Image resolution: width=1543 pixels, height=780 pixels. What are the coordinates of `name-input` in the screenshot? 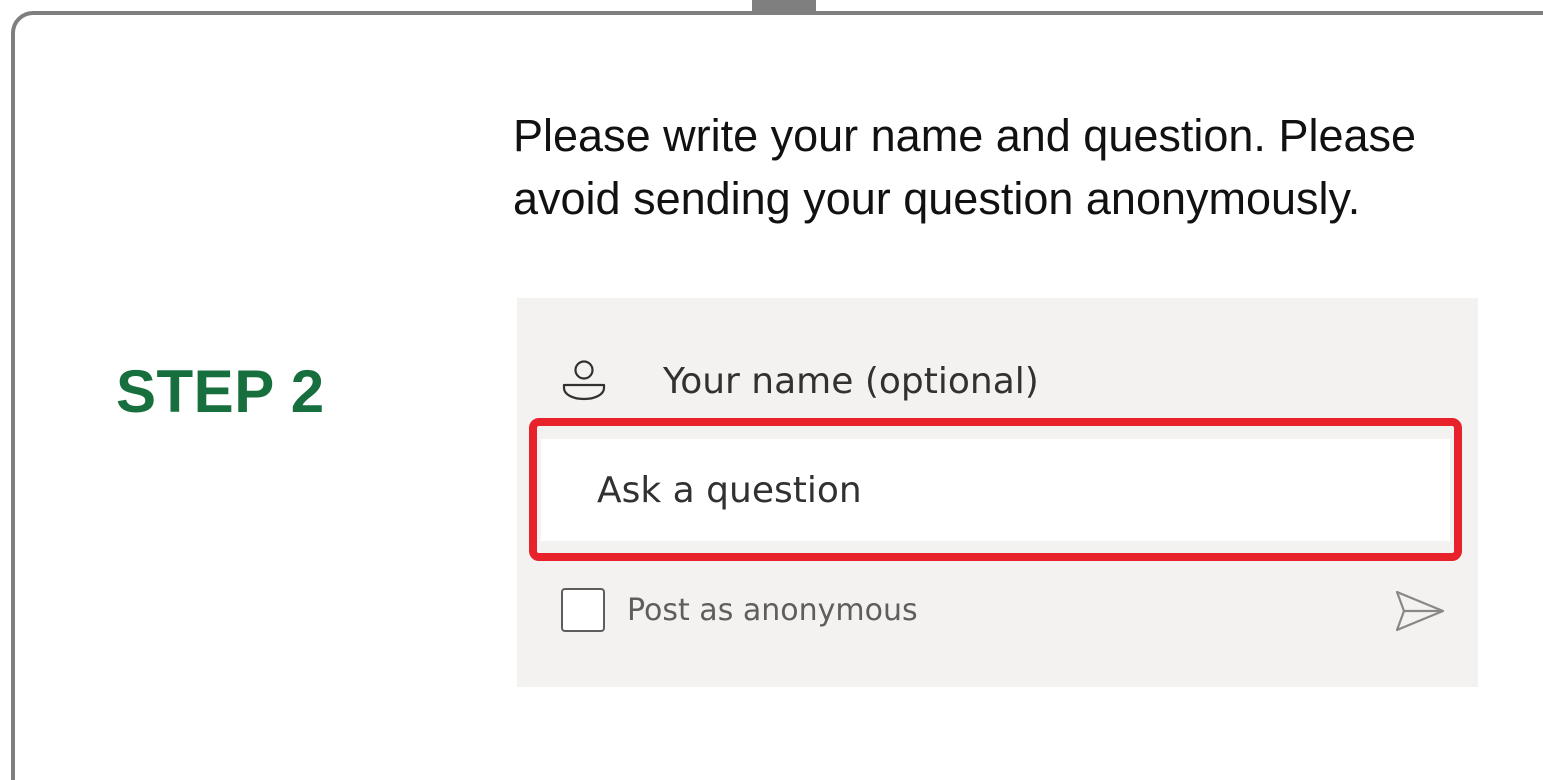 It's located at (1043, 381).